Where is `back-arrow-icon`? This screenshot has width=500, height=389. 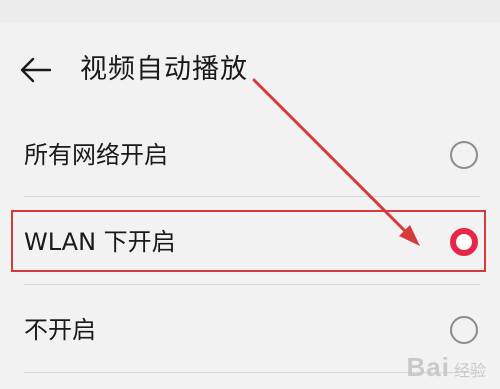
back-arrow-icon is located at coordinates (36, 70).